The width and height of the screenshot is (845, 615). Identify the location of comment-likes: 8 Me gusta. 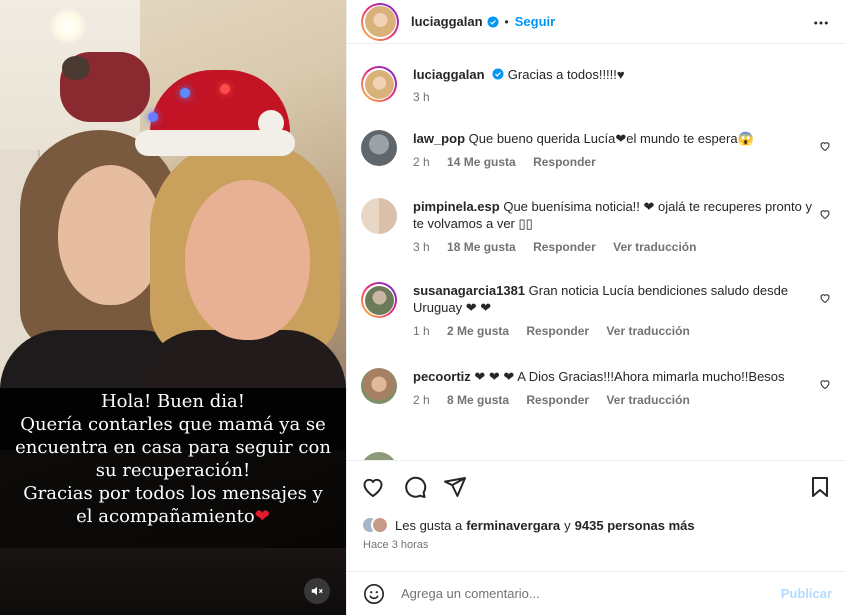
(478, 400).